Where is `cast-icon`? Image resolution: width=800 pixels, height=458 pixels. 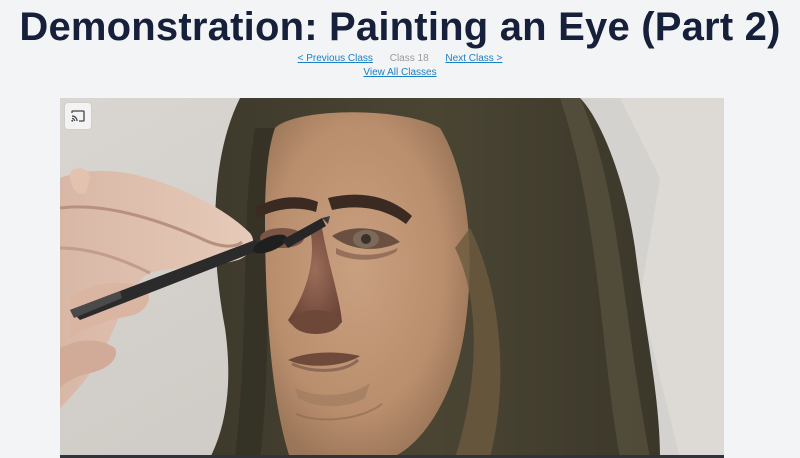
cast-icon is located at coordinates (78, 116).